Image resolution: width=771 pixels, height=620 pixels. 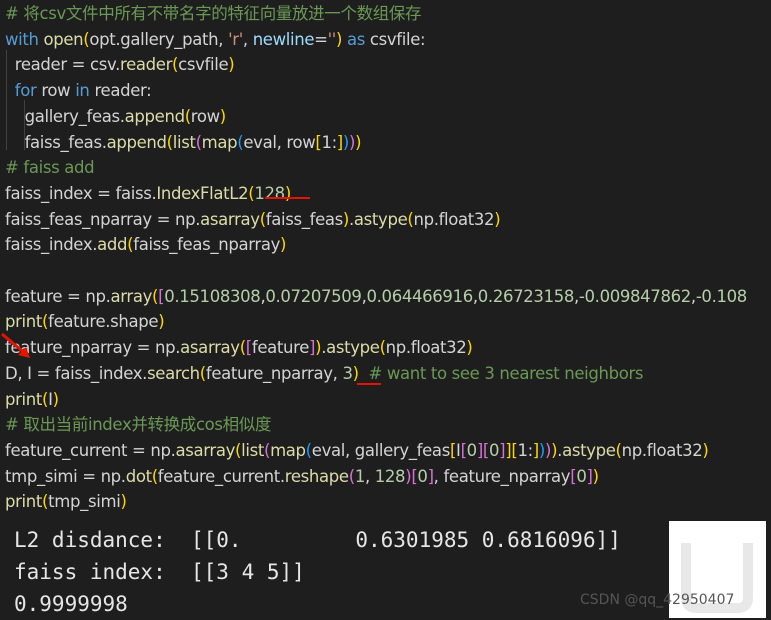 What do you see at coordinates (203, 65) in the screenshot?
I see `code-token-plain: csvfile` at bounding box center [203, 65].